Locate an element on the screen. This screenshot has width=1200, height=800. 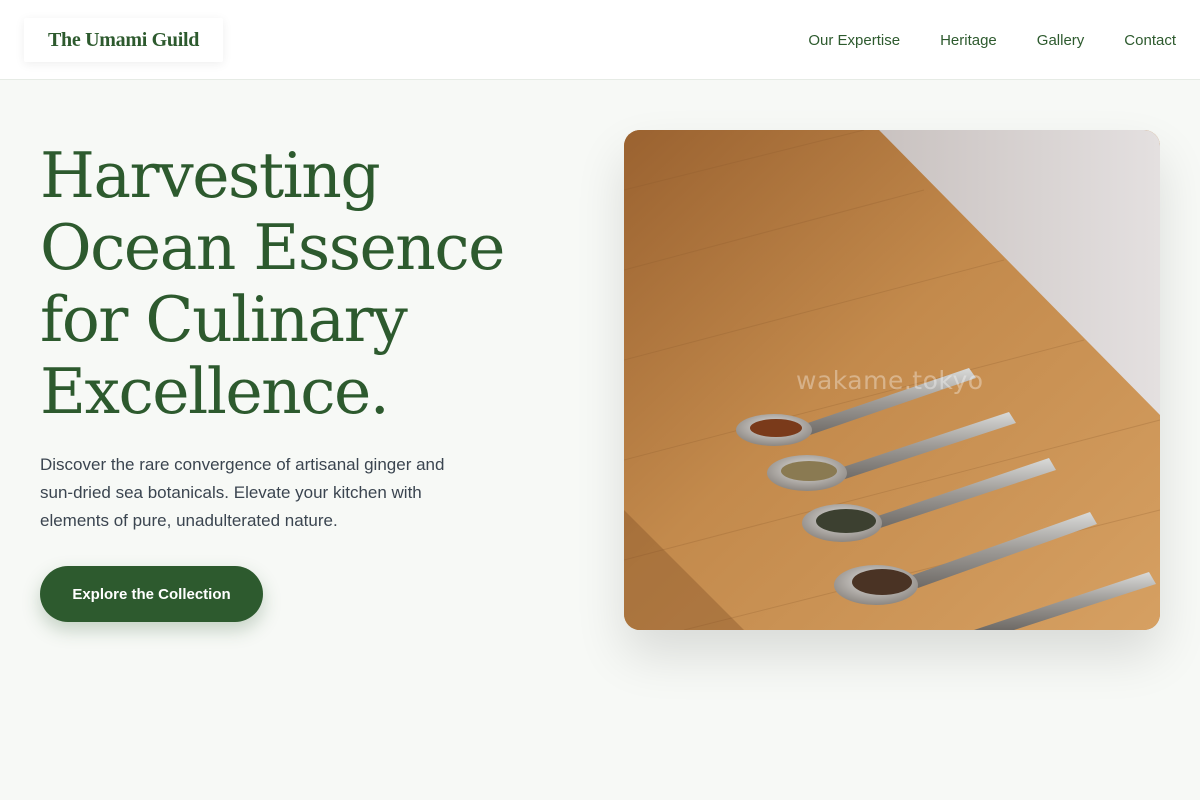
image-watermark: wakame.tokyo is located at coordinates (890, 380).